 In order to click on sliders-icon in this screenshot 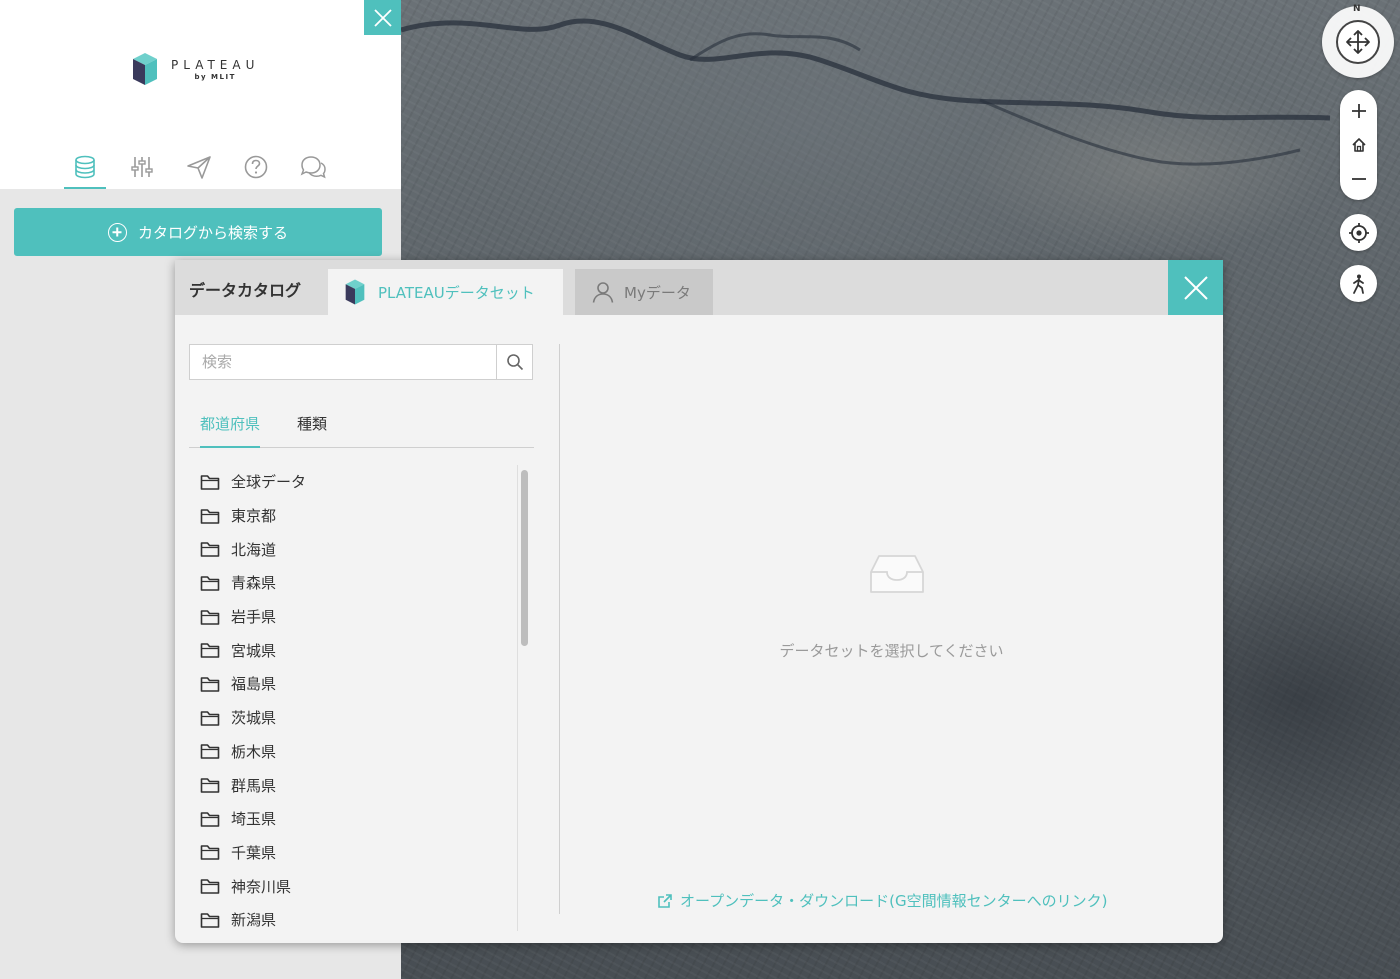, I will do `click(141, 167)`.